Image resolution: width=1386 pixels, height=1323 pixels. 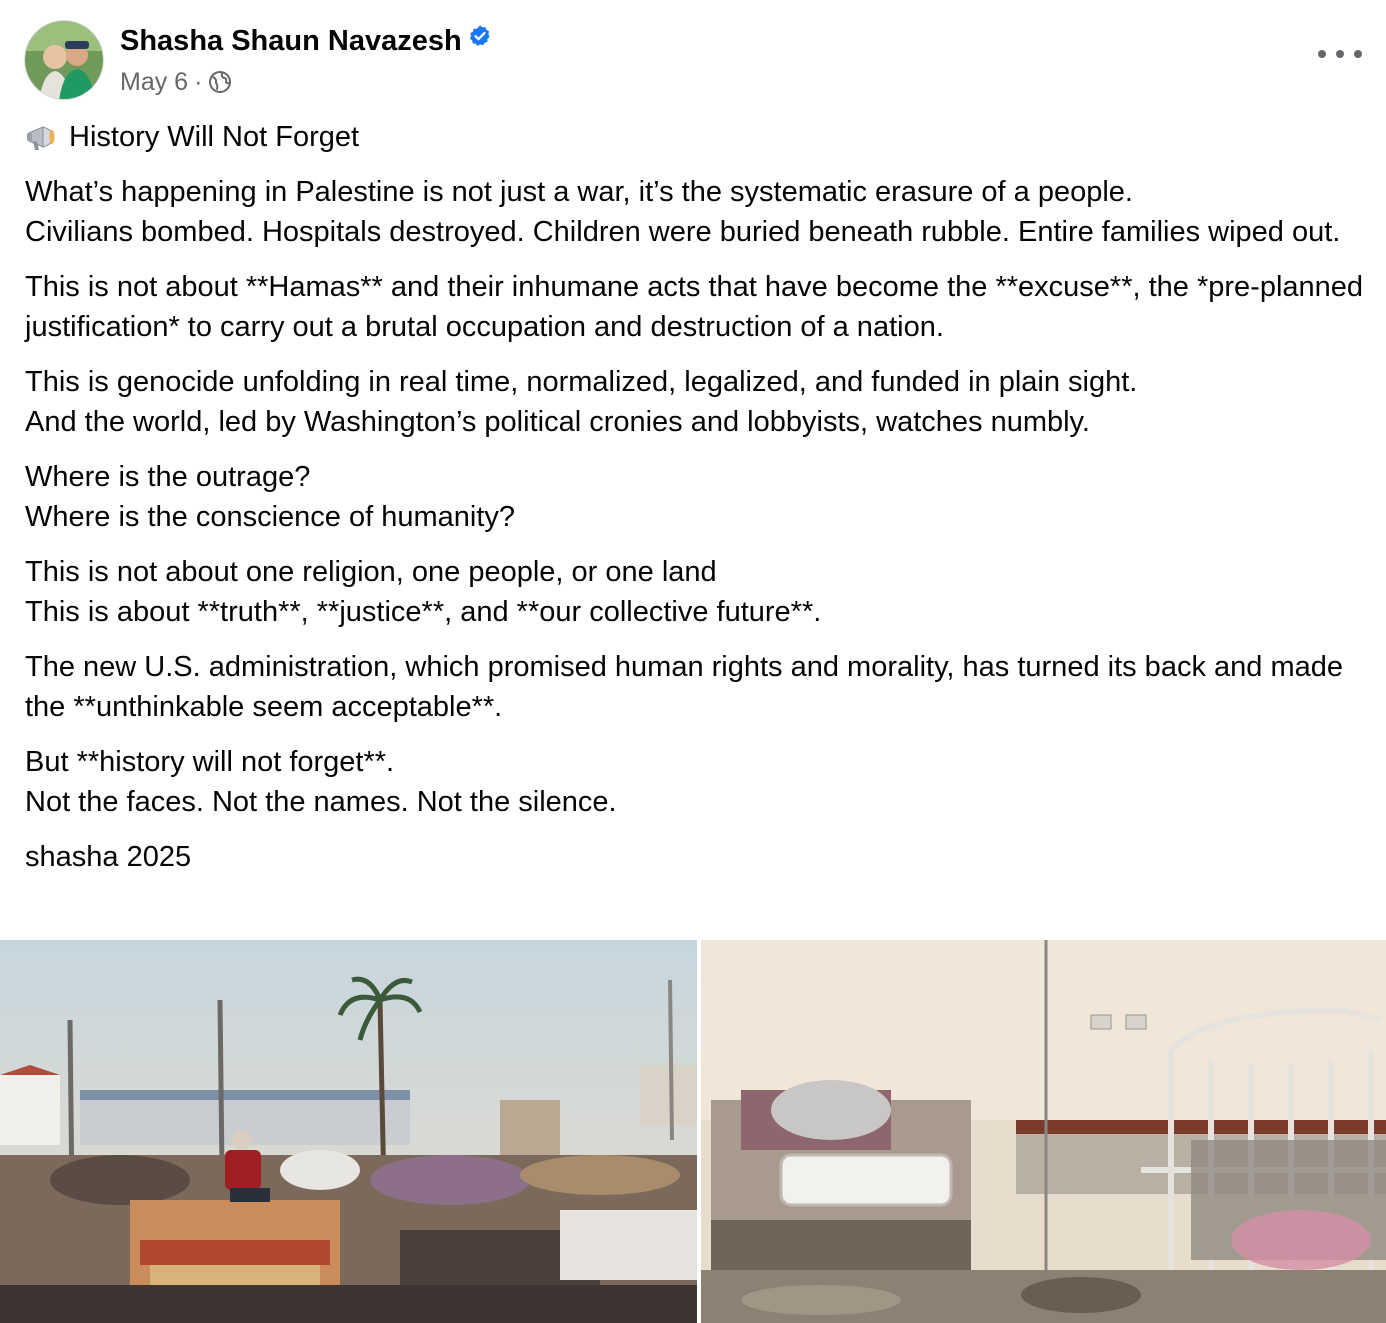 I want to click on post-header: Shasha Shaun Navazesh May 6 ·, so click(x=693, y=60).